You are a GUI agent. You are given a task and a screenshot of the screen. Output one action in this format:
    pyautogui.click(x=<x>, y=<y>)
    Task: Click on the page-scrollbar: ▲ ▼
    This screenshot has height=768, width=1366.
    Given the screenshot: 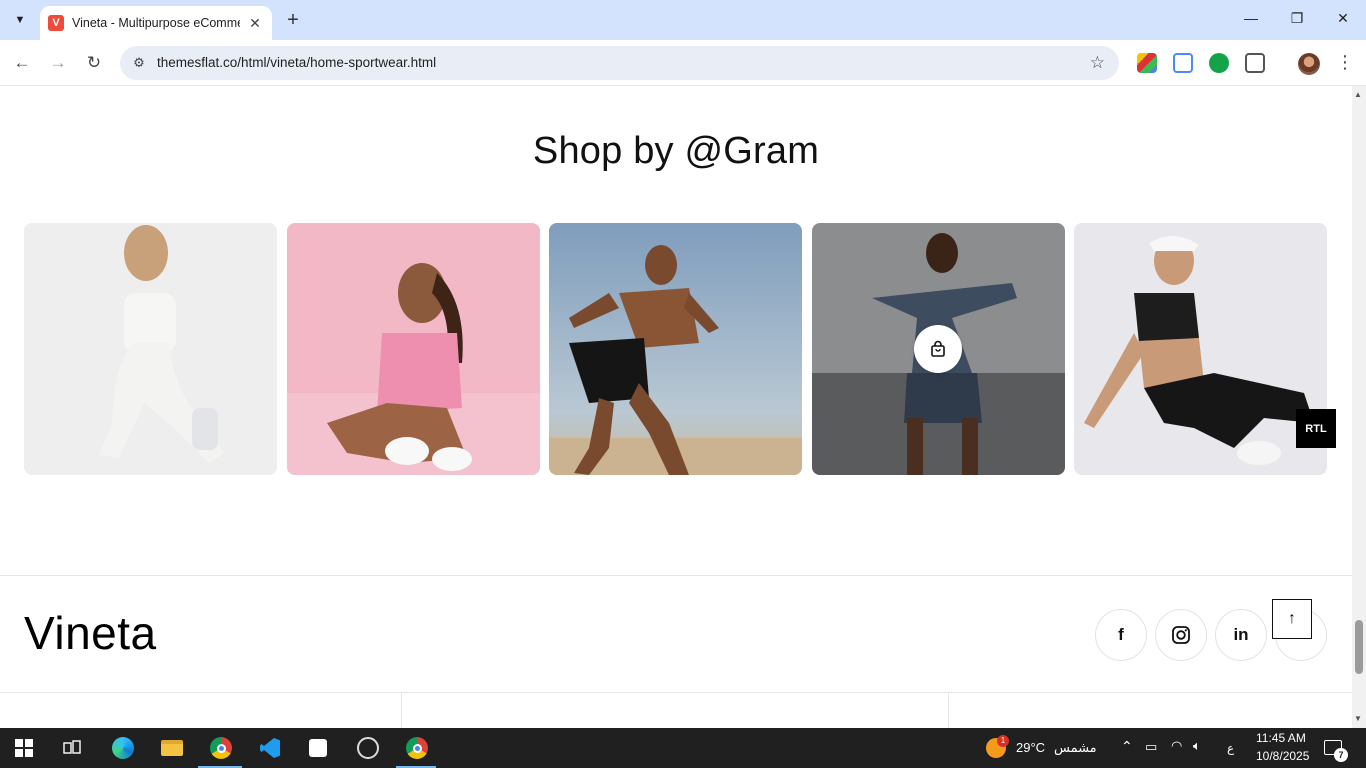 What is the action you would take?
    pyautogui.click(x=1359, y=407)
    